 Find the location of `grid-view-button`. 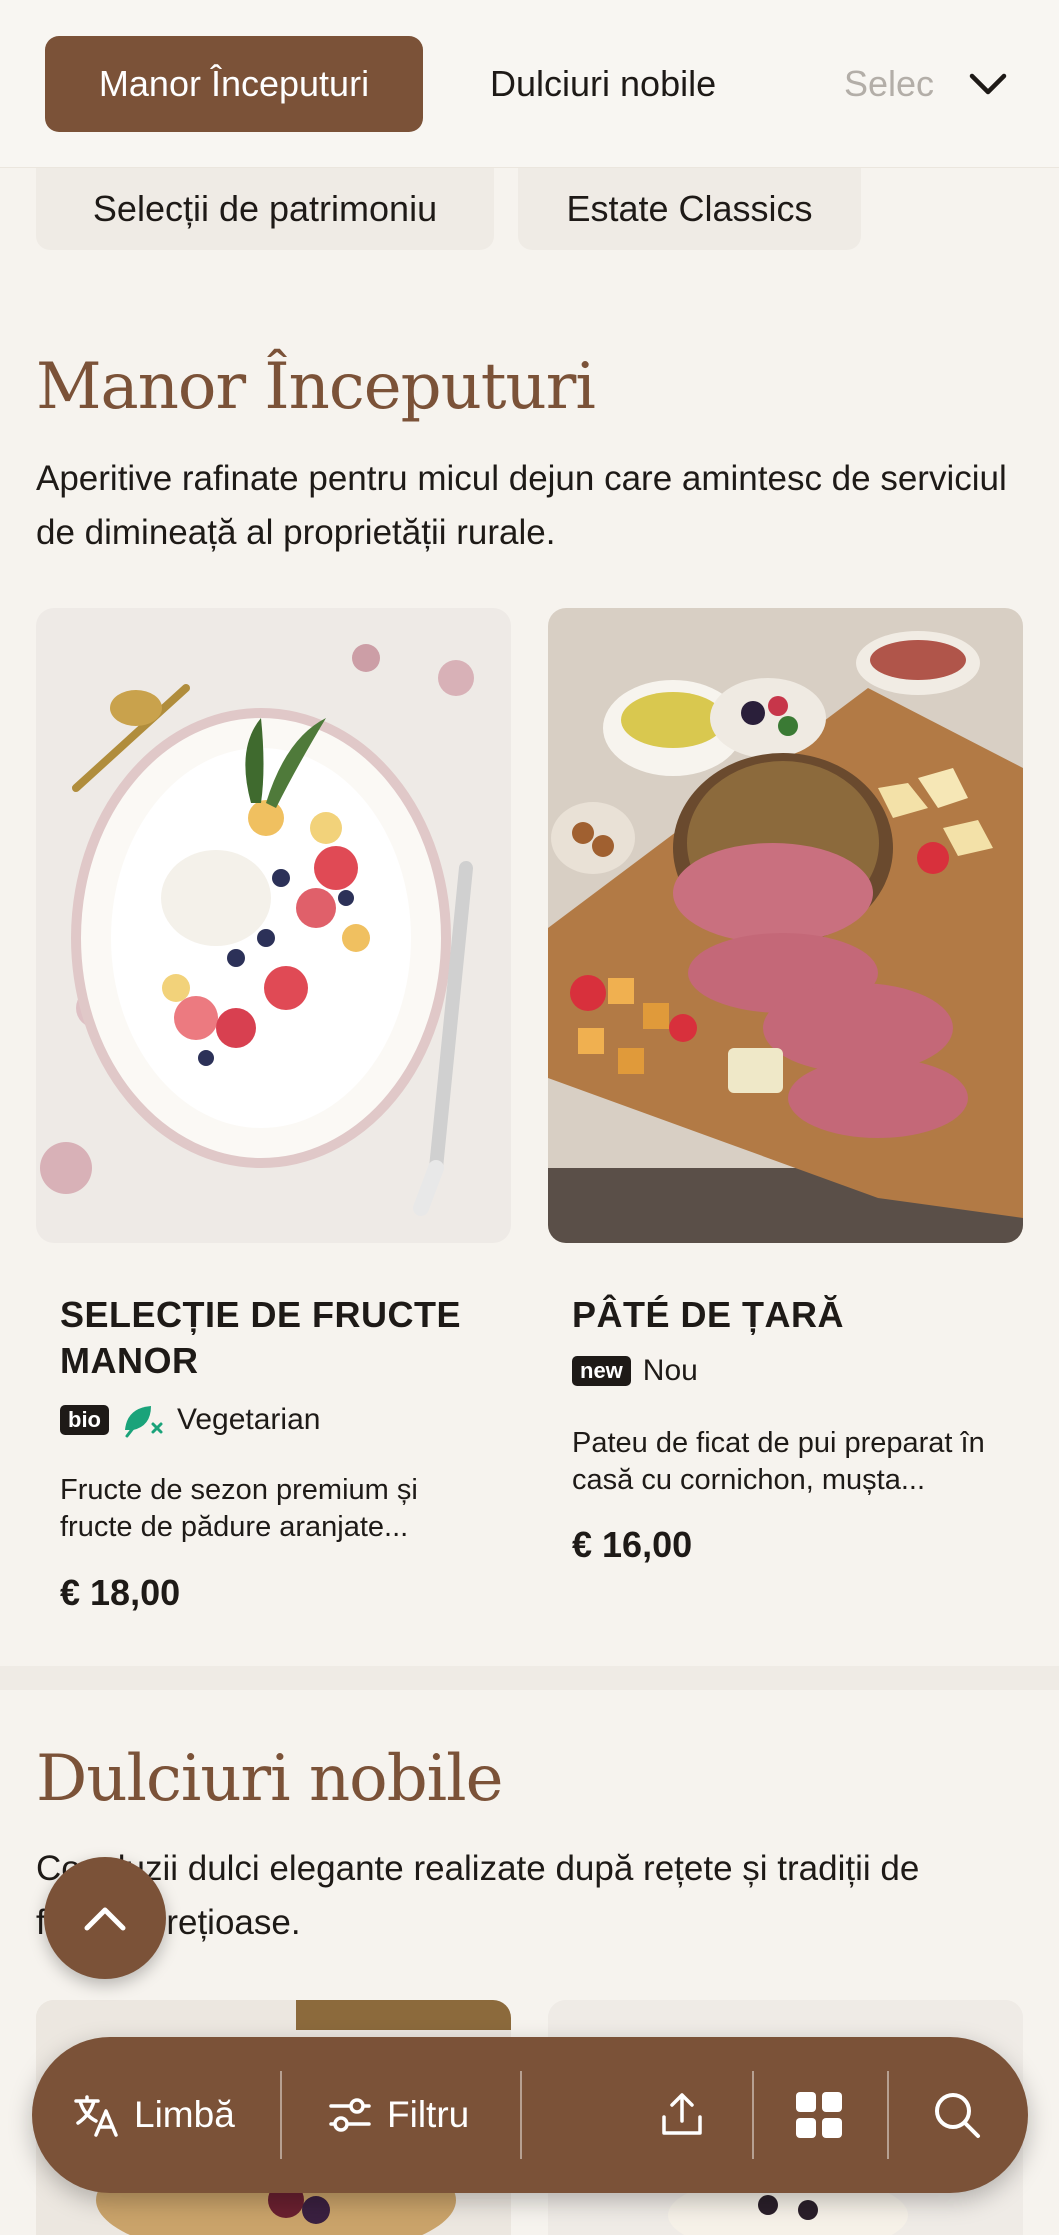

grid-view-button is located at coordinates (819, 2115).